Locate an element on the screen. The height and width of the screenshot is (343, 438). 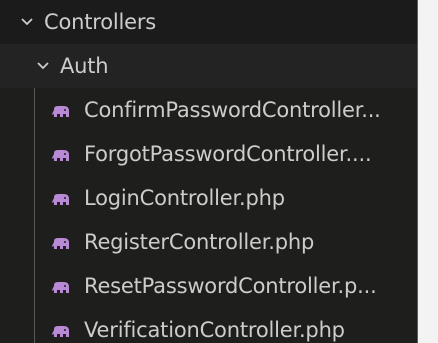
file-label: RegisterController.php is located at coordinates (199, 242).